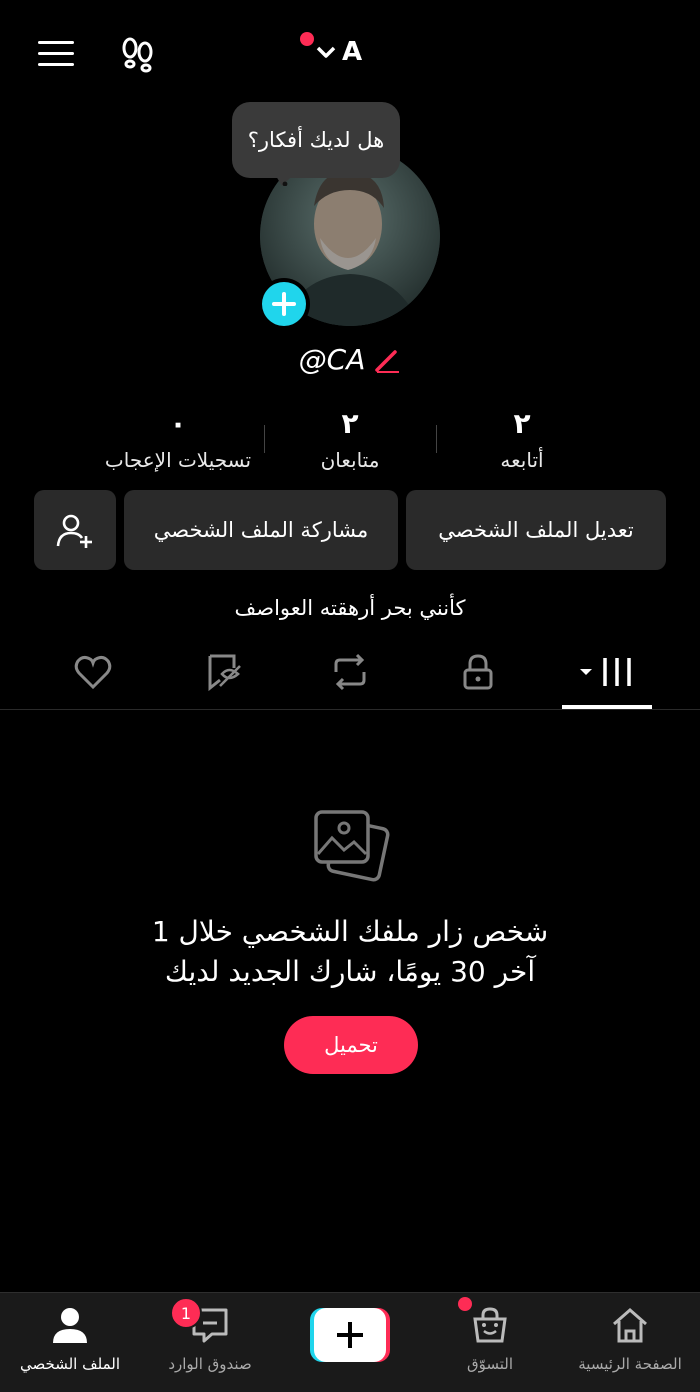  Describe the element at coordinates (352, 52) in the screenshot. I see `account-name: A` at that location.